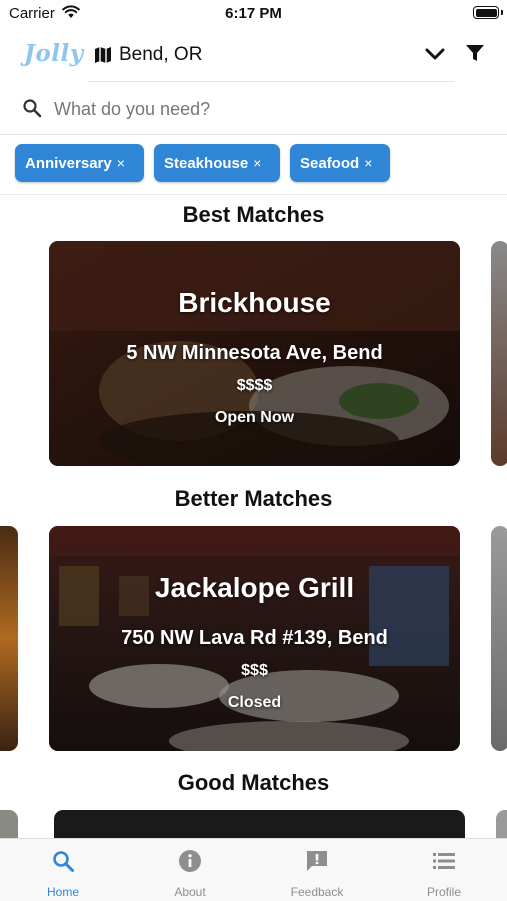 This screenshot has height=901, width=507. I want to click on feedback-icon, so click(317, 861).